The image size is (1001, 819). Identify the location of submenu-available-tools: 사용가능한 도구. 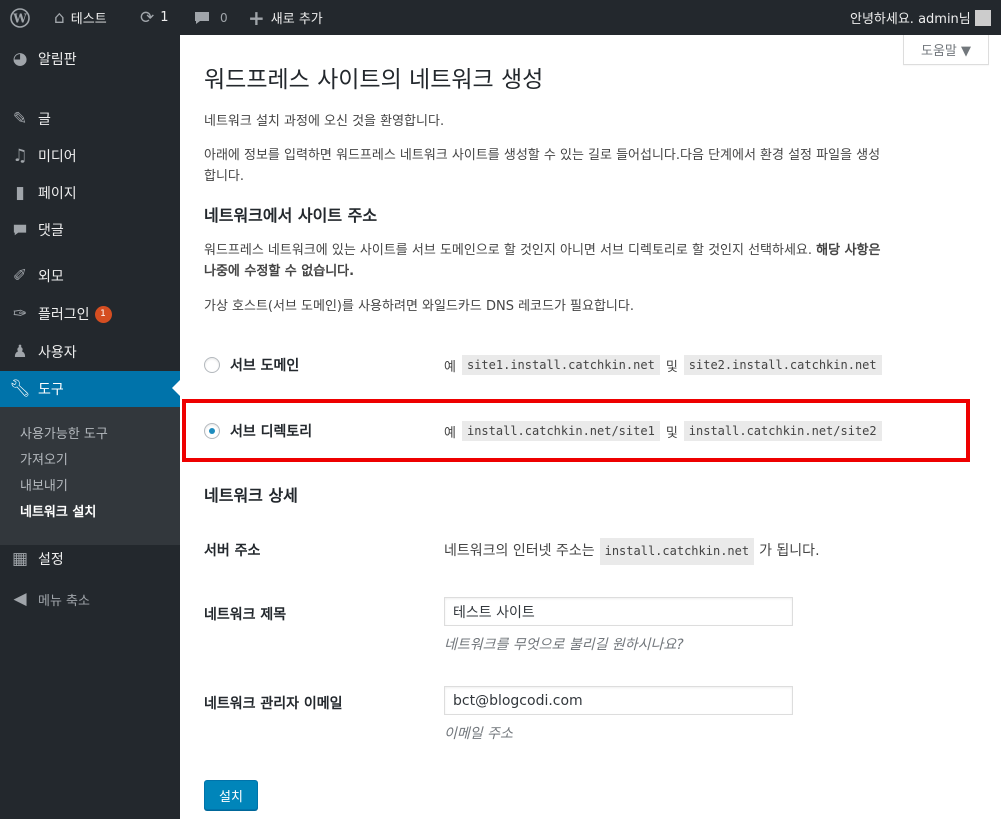
(64, 432).